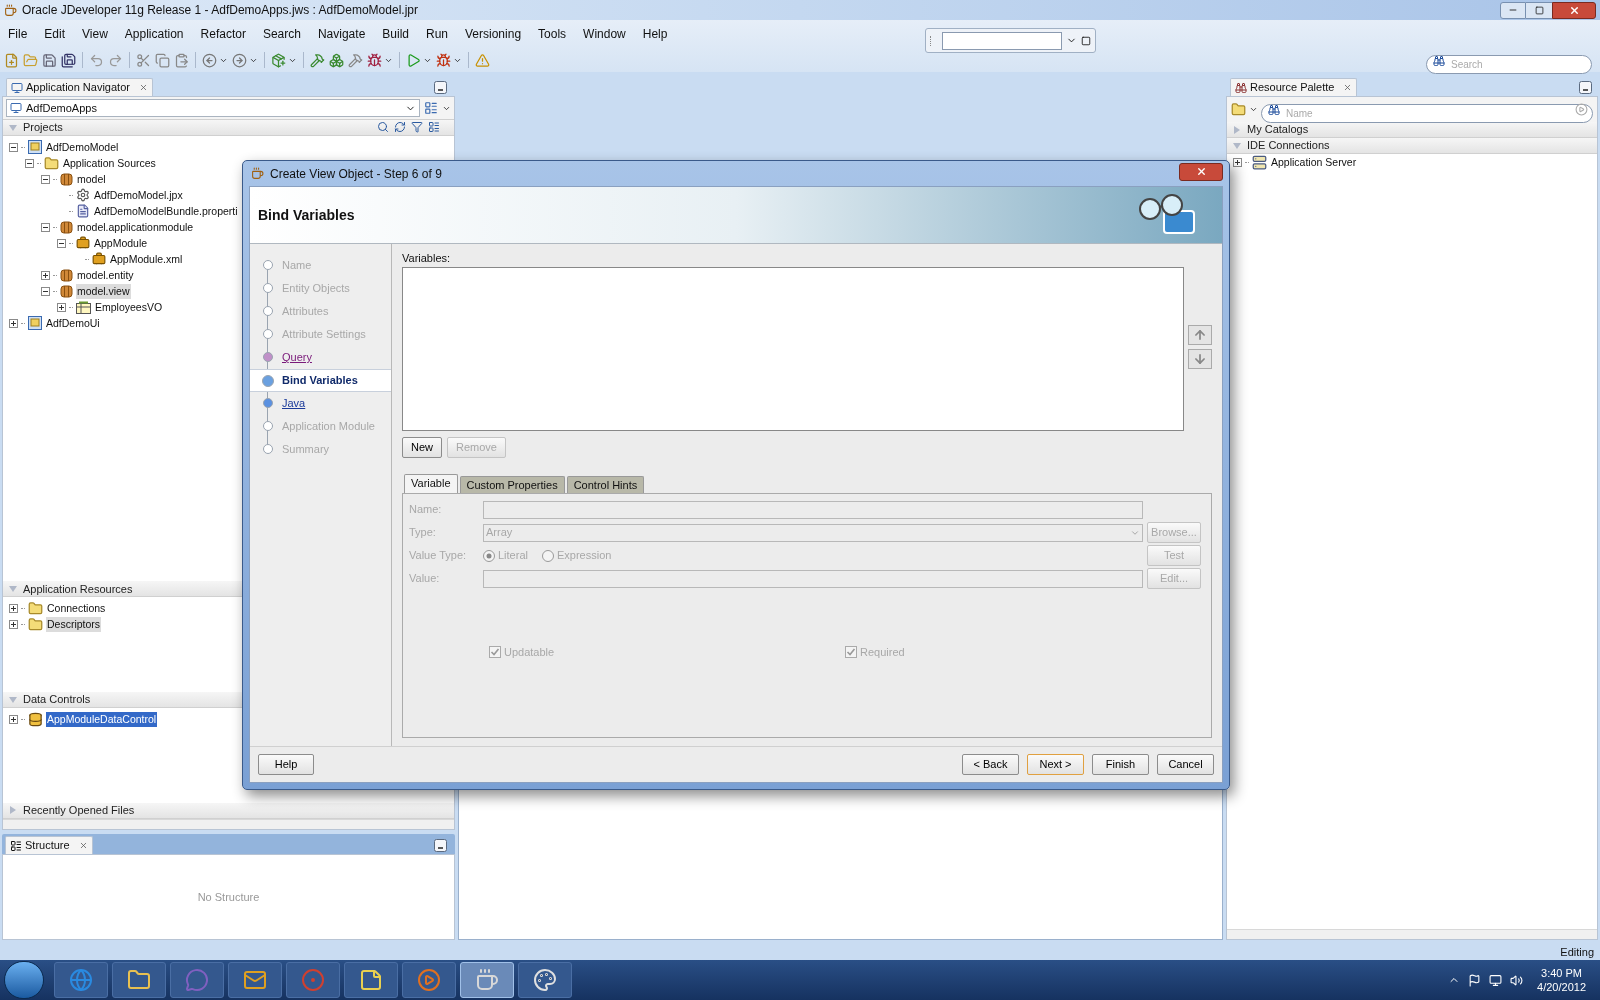  Describe the element at coordinates (1427, 113) in the screenshot. I see `name-search-field: Name` at that location.